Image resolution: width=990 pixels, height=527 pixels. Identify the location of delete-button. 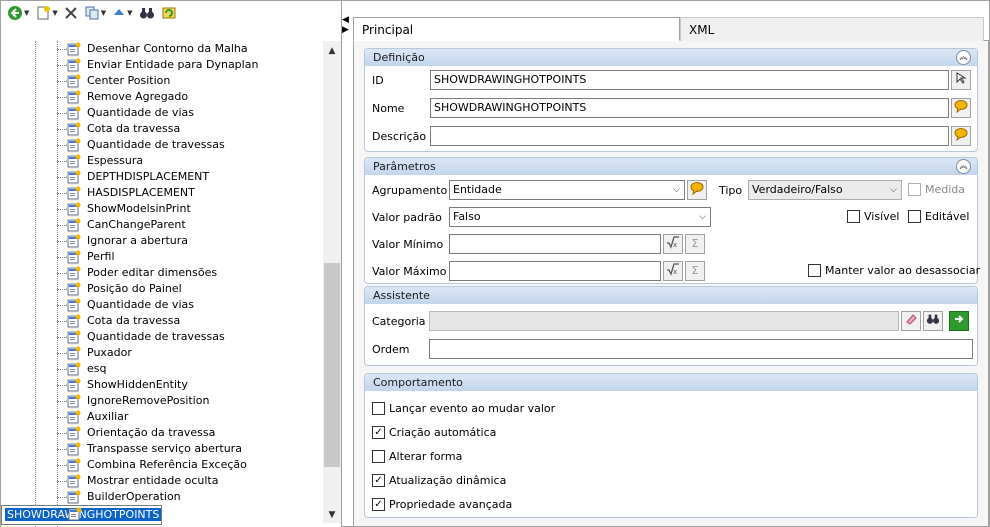
(71, 13).